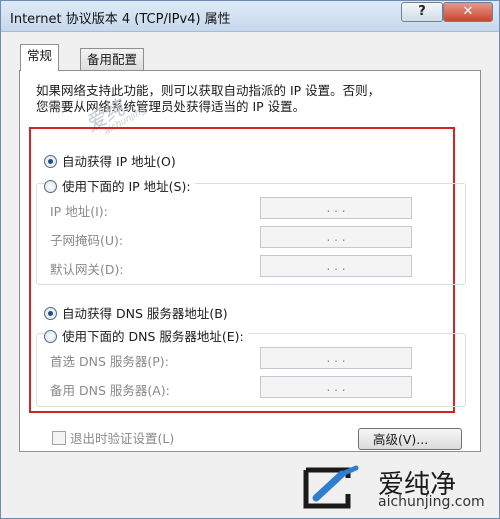 Image resolution: width=500 pixels, height=519 pixels. What do you see at coordinates (250, 16) in the screenshot?
I see `title-bar: Internet 协议版本 4 (TCP/IPv4) 属性 ? ✕` at bounding box center [250, 16].